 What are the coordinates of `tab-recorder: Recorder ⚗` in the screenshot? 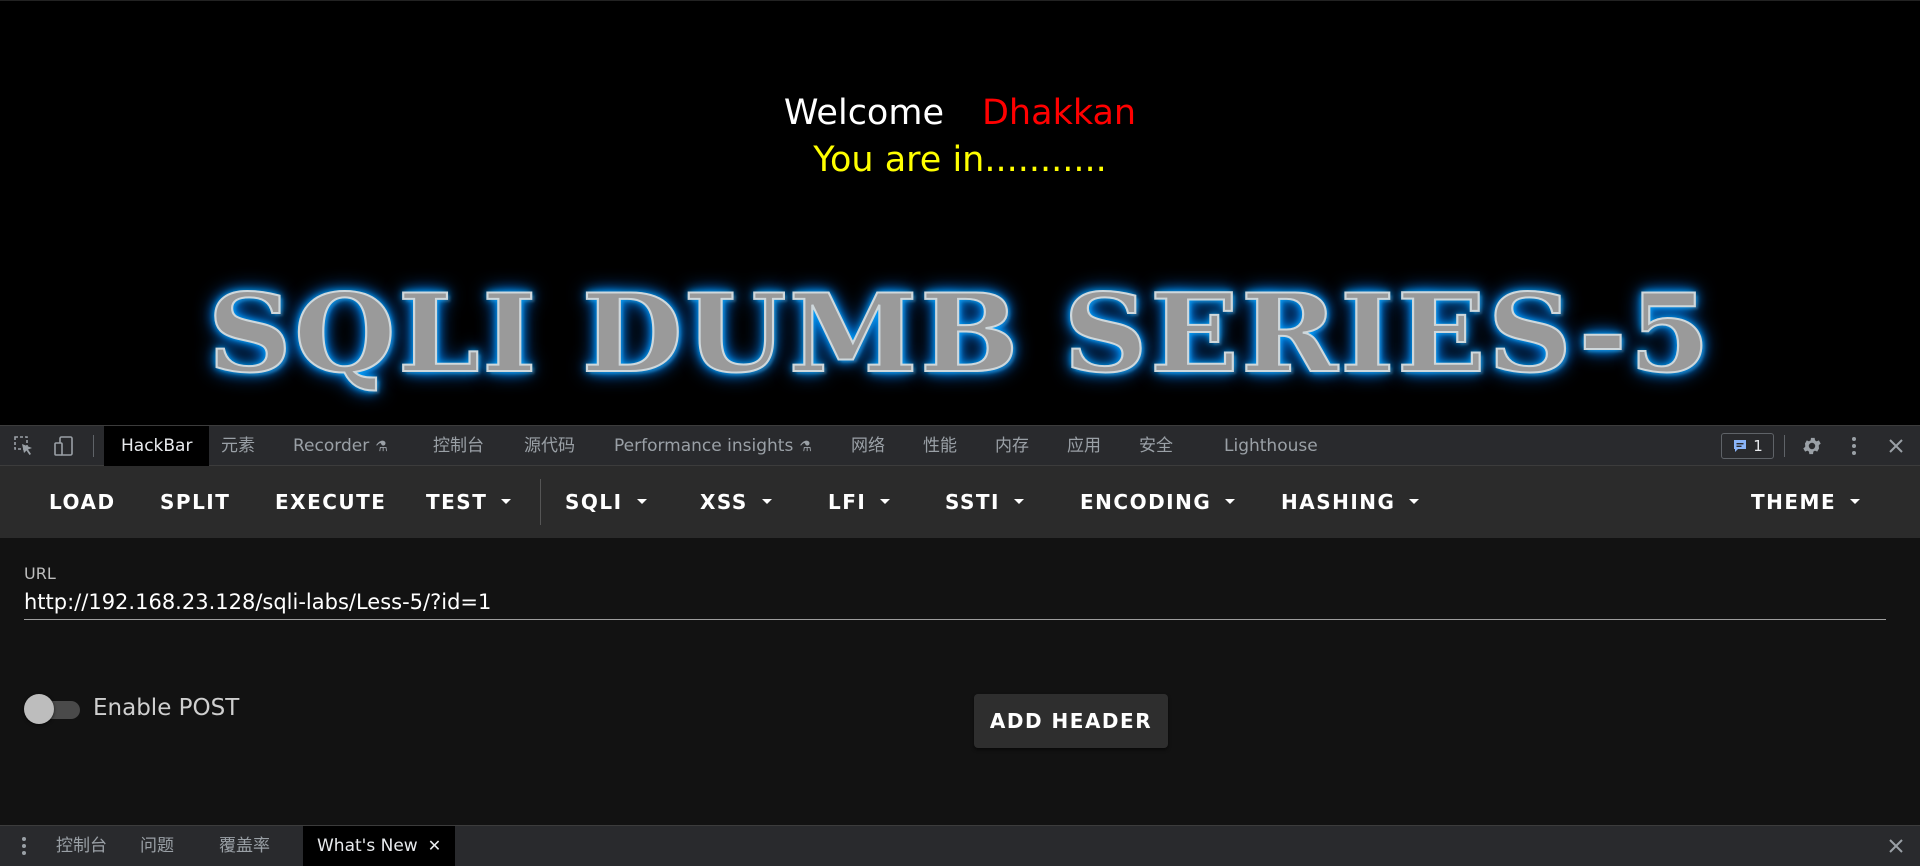 It's located at (340, 446).